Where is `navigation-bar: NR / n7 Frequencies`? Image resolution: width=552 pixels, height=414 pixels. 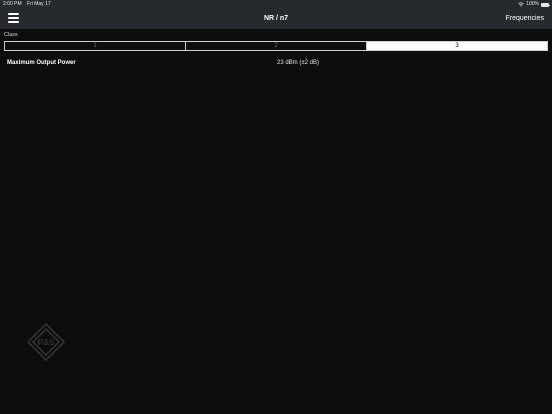
navigation-bar: NR / n7 Frequencies is located at coordinates (276, 19).